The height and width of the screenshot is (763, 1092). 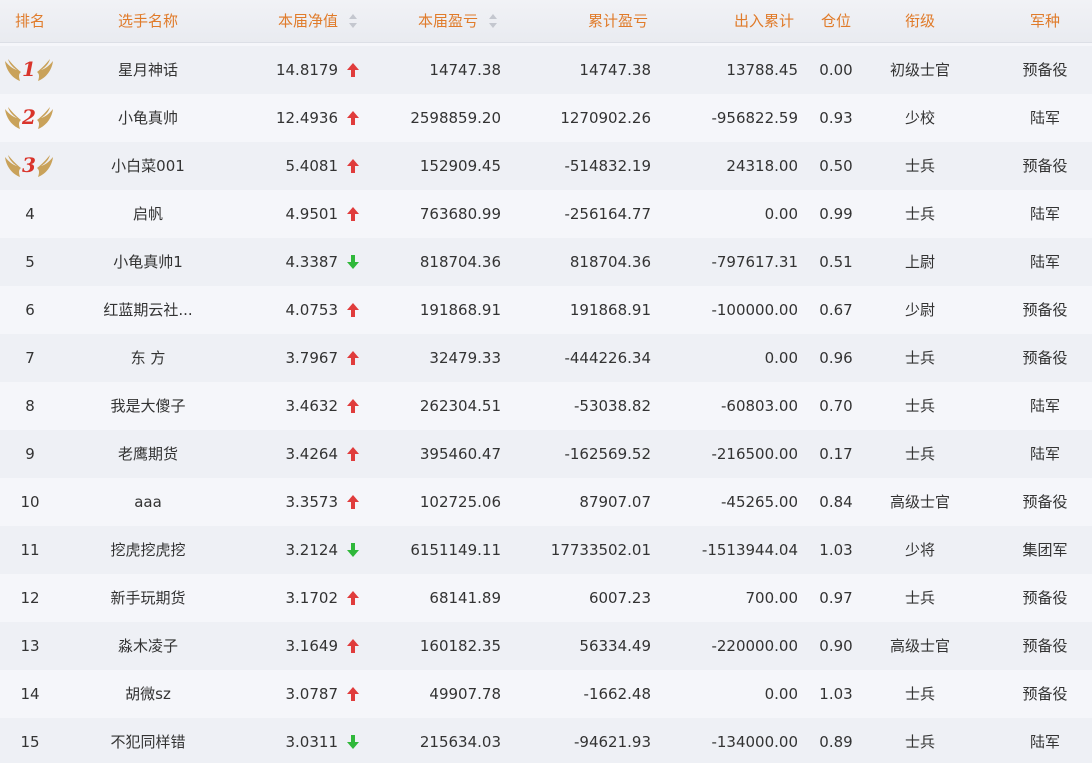 What do you see at coordinates (754, 646) in the screenshot?
I see `in-out-value: -220000.00` at bounding box center [754, 646].